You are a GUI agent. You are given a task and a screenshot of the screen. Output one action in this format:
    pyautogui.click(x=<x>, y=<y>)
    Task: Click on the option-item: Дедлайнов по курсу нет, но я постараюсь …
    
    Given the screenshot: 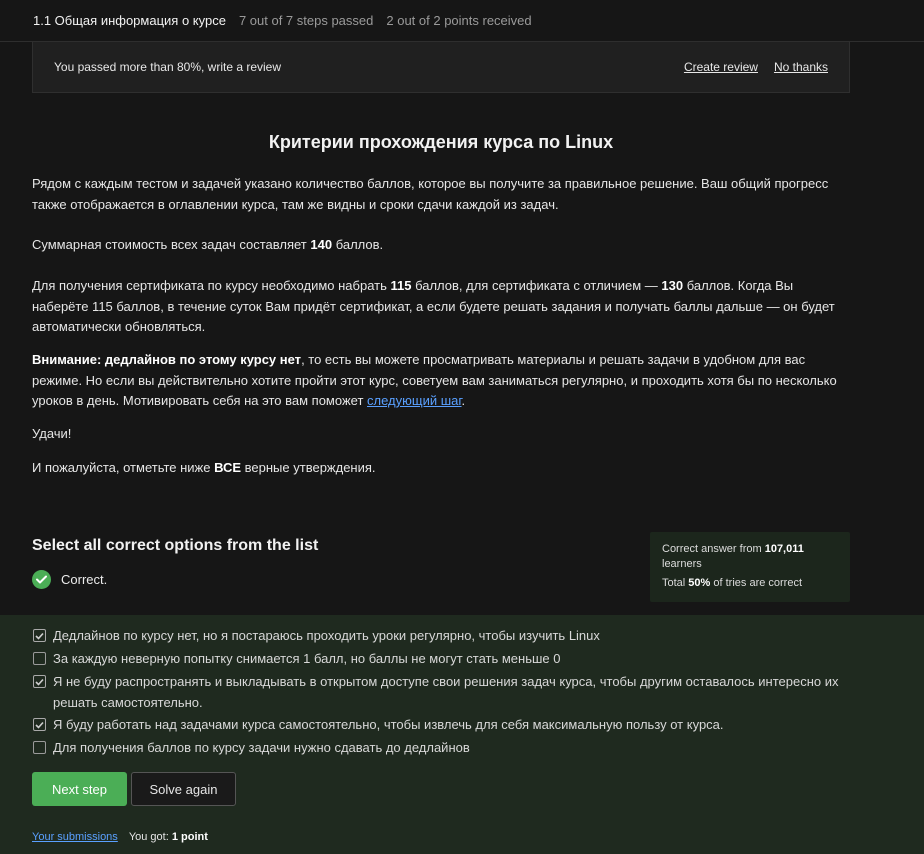 What is the action you would take?
    pyautogui.click(x=443, y=636)
    